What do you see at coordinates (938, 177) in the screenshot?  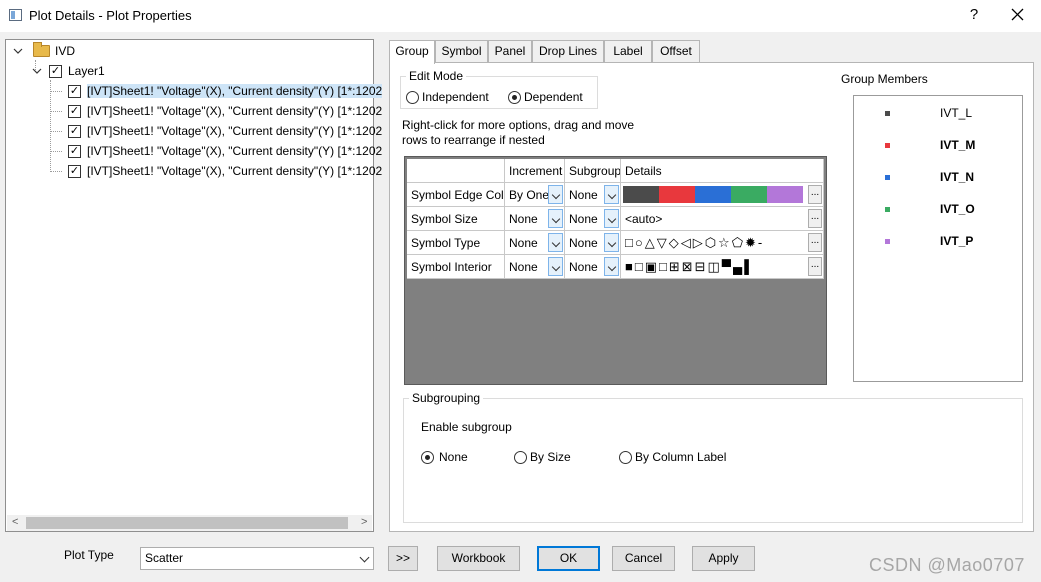 I see `group-member-item: IVT_N` at bounding box center [938, 177].